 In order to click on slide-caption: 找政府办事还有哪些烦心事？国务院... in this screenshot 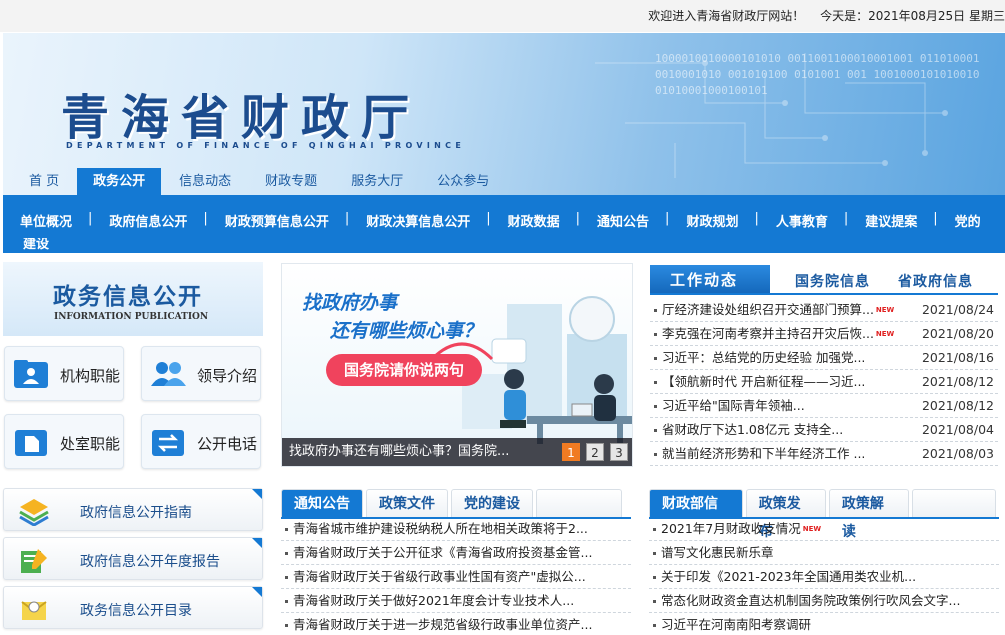, I will do `click(399, 451)`.